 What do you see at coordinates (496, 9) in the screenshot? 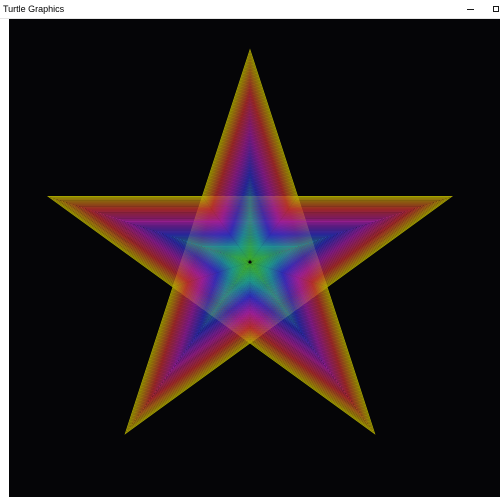
I see `maximize-icon` at bounding box center [496, 9].